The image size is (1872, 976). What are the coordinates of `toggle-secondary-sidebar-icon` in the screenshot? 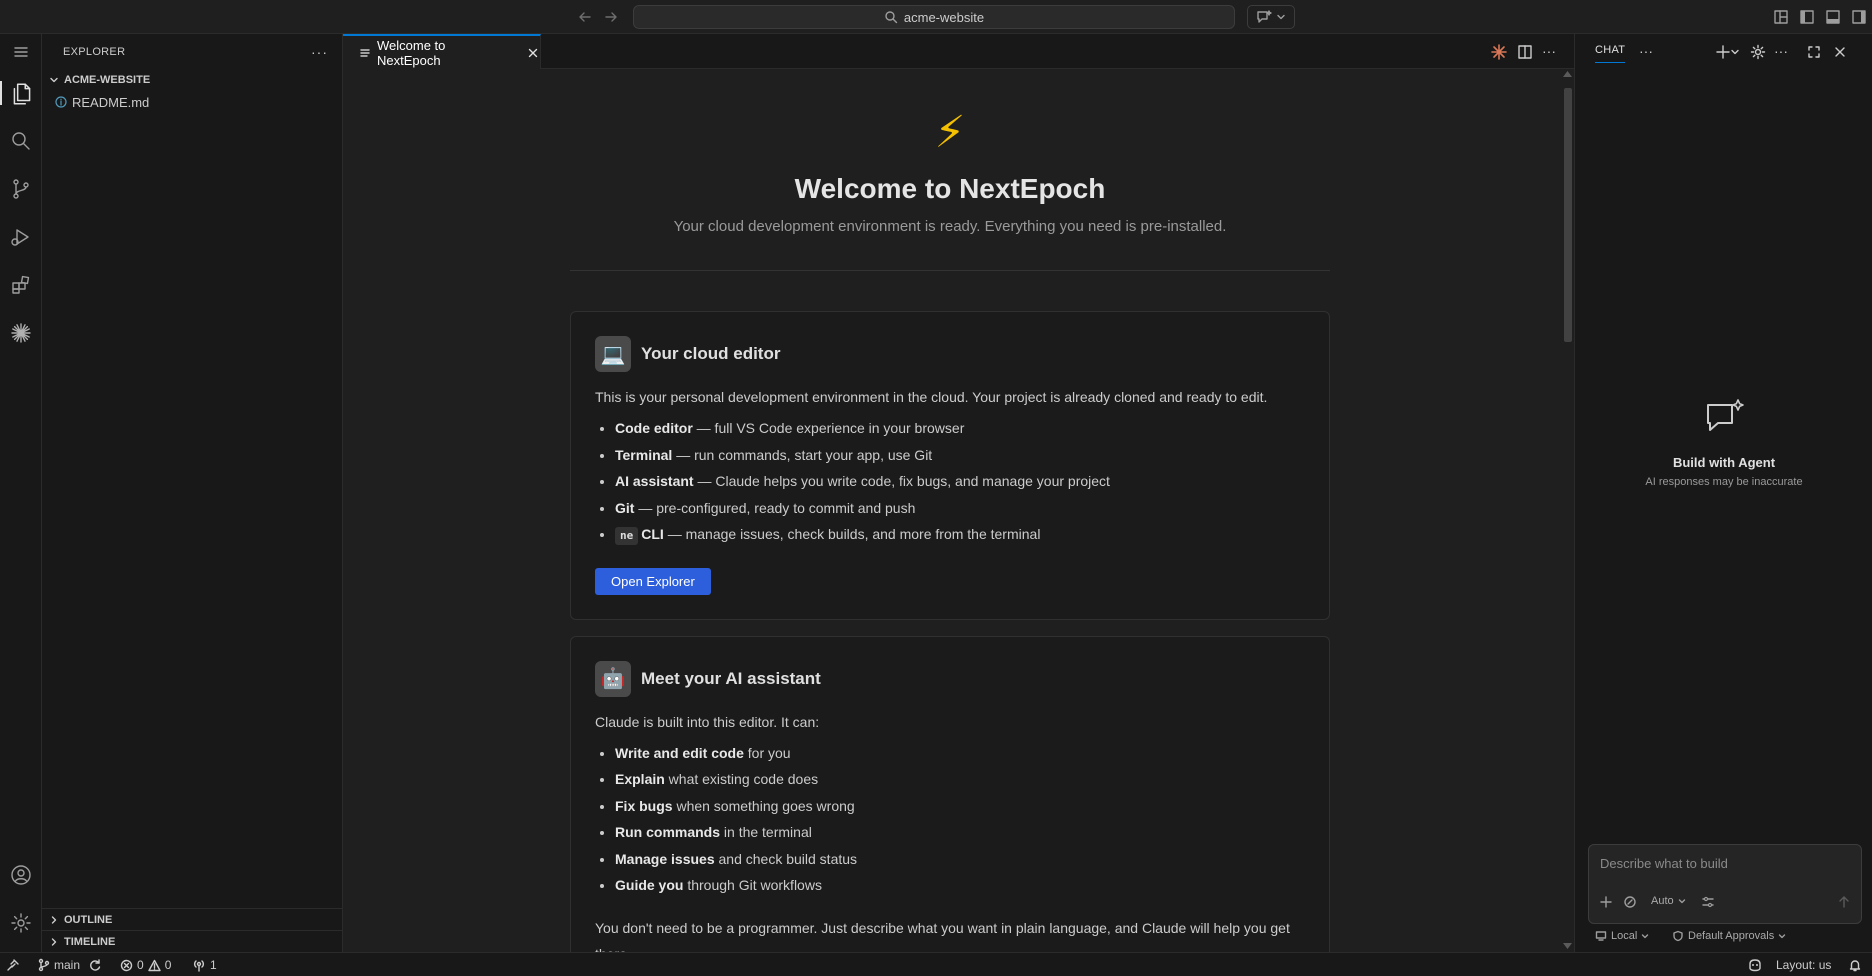 It's located at (1859, 17).